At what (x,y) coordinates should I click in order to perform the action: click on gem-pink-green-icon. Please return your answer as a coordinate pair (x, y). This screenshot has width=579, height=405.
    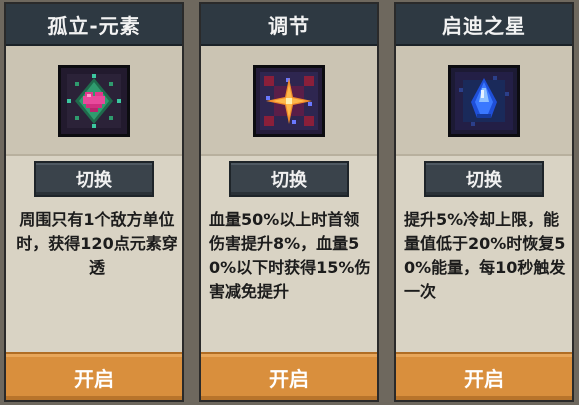
    Looking at the image, I should click on (94, 101).